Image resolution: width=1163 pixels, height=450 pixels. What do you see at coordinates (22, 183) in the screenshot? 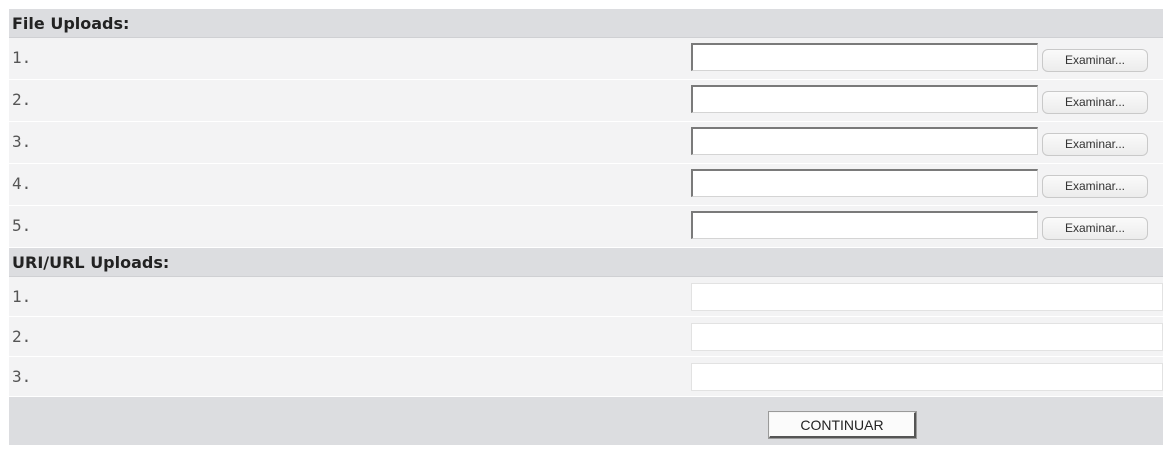
I see `row-number: 4.` at bounding box center [22, 183].